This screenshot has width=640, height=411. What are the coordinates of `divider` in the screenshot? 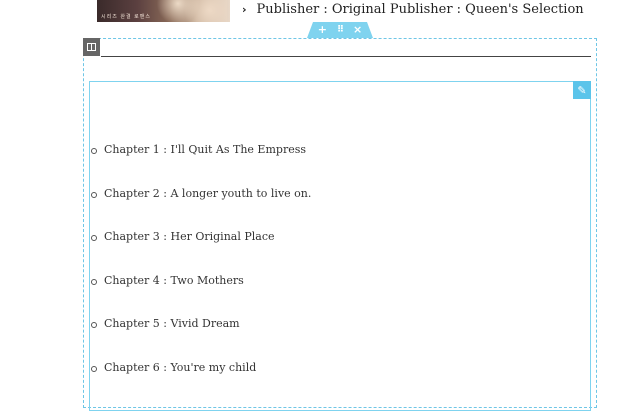 It's located at (346, 56).